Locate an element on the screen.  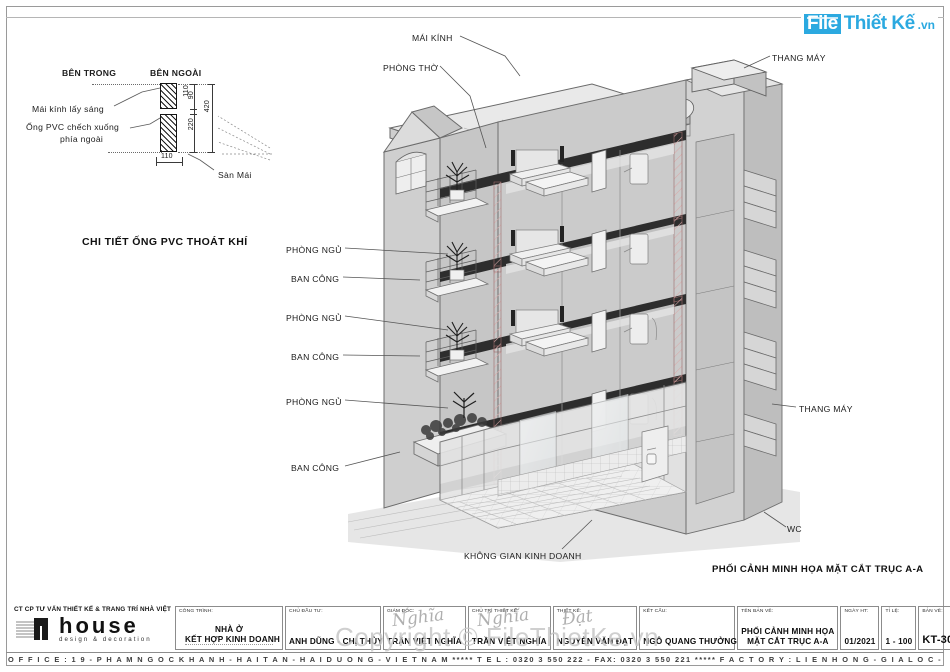
field-thietke-label: THIẾT KẾ: is located at coordinates (569, 611).